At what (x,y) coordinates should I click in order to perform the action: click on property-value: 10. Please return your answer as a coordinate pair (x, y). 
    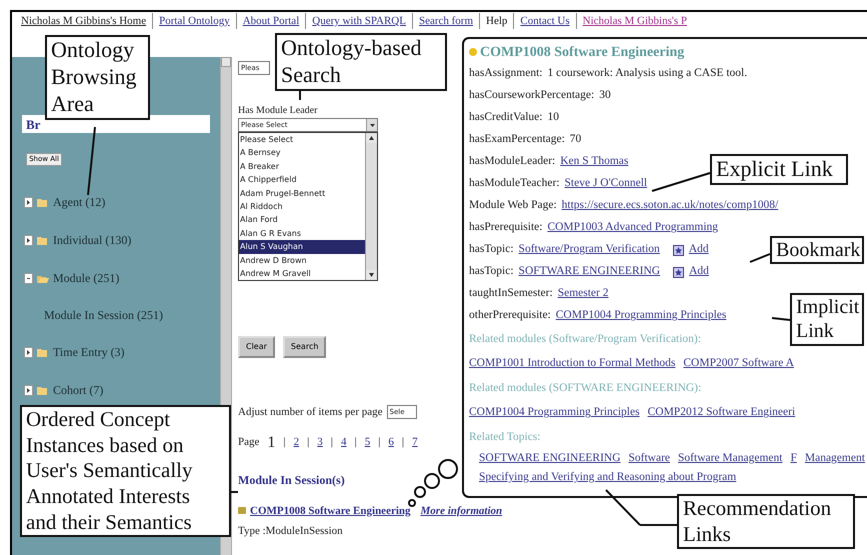
    Looking at the image, I should click on (553, 118).